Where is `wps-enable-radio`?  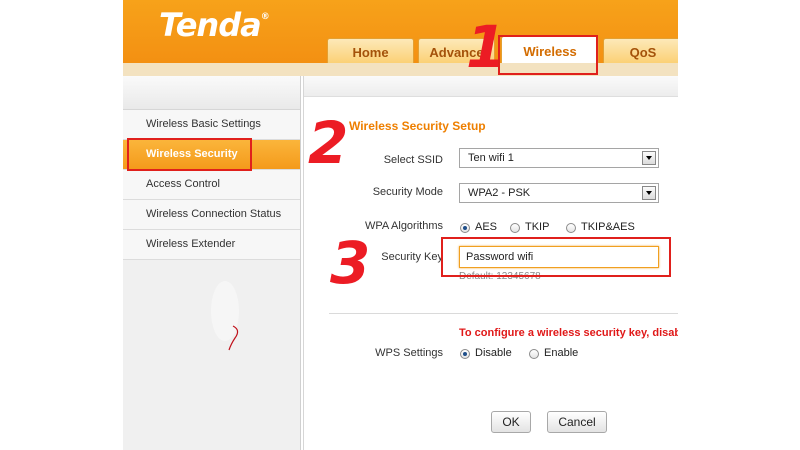 wps-enable-radio is located at coordinates (534, 354).